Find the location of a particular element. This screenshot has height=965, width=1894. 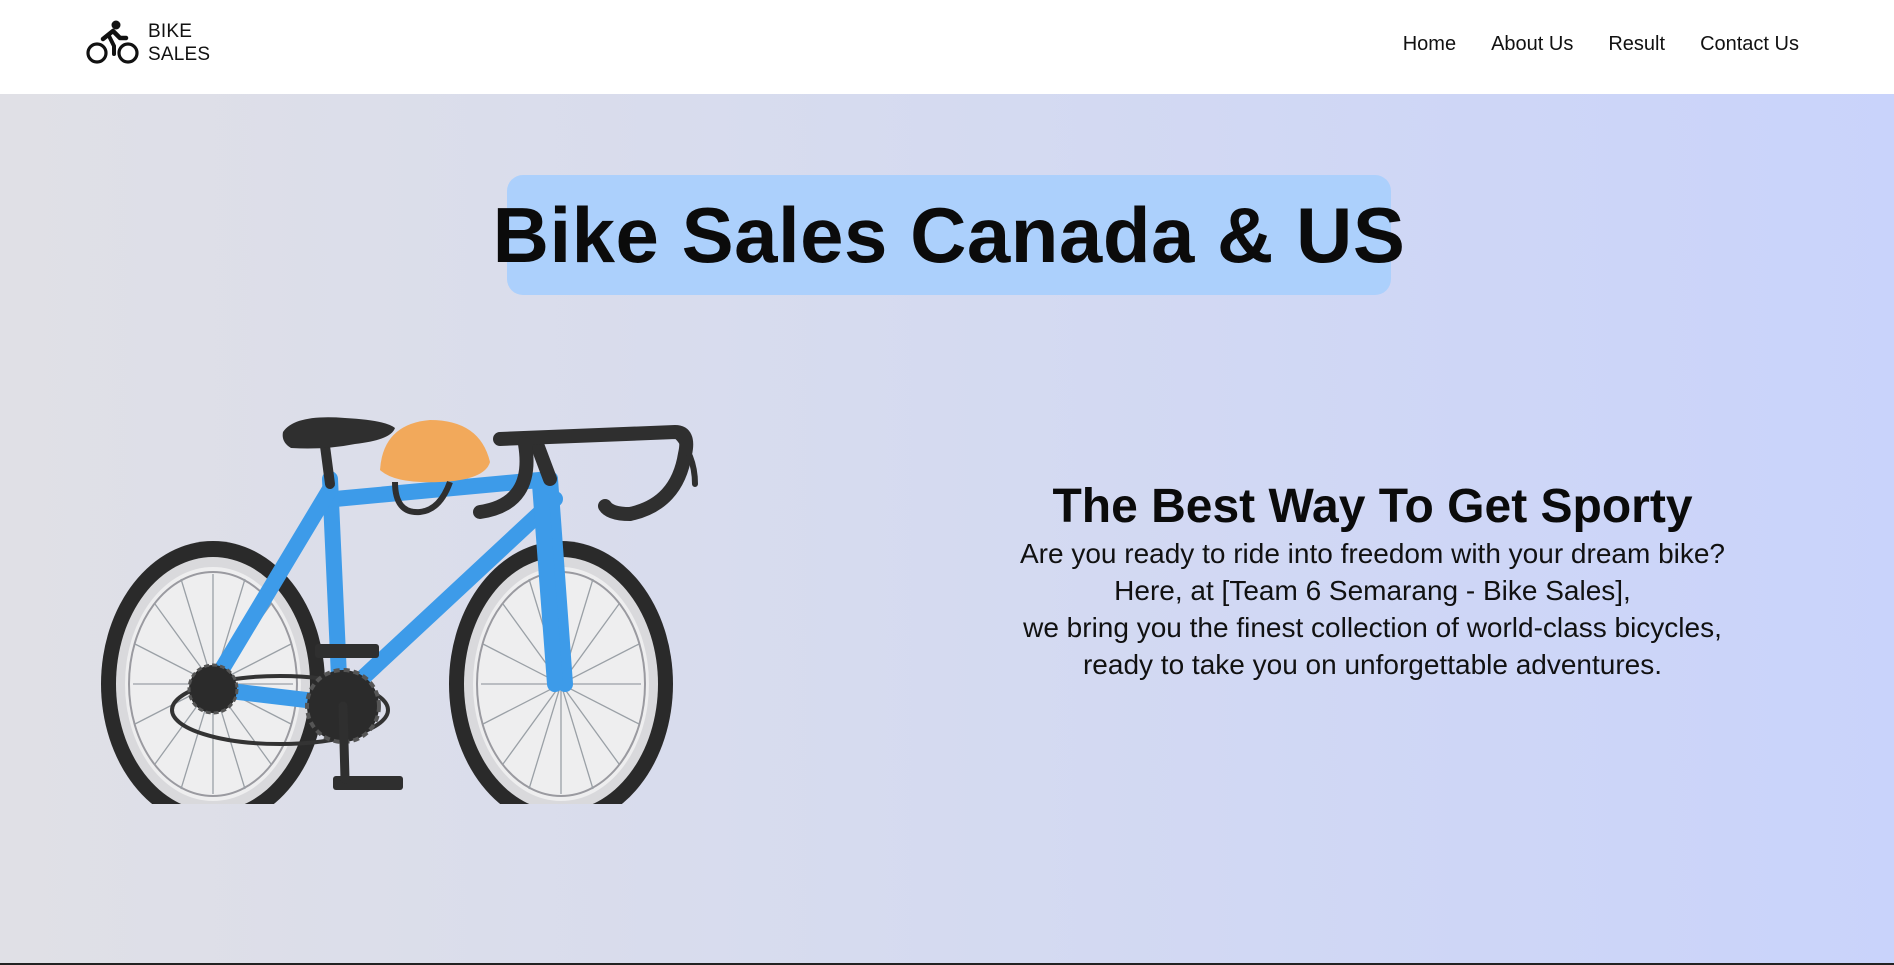

tagline-title: The Best Way To Get Sporty is located at coordinates (1372, 506).